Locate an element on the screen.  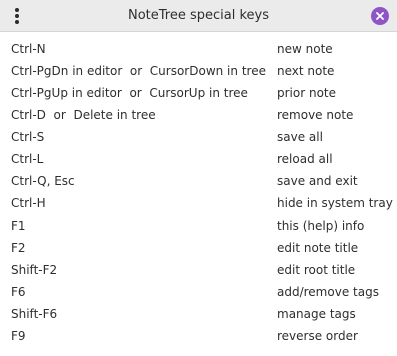
shortcut-keys: F1 is located at coordinates (18, 225).